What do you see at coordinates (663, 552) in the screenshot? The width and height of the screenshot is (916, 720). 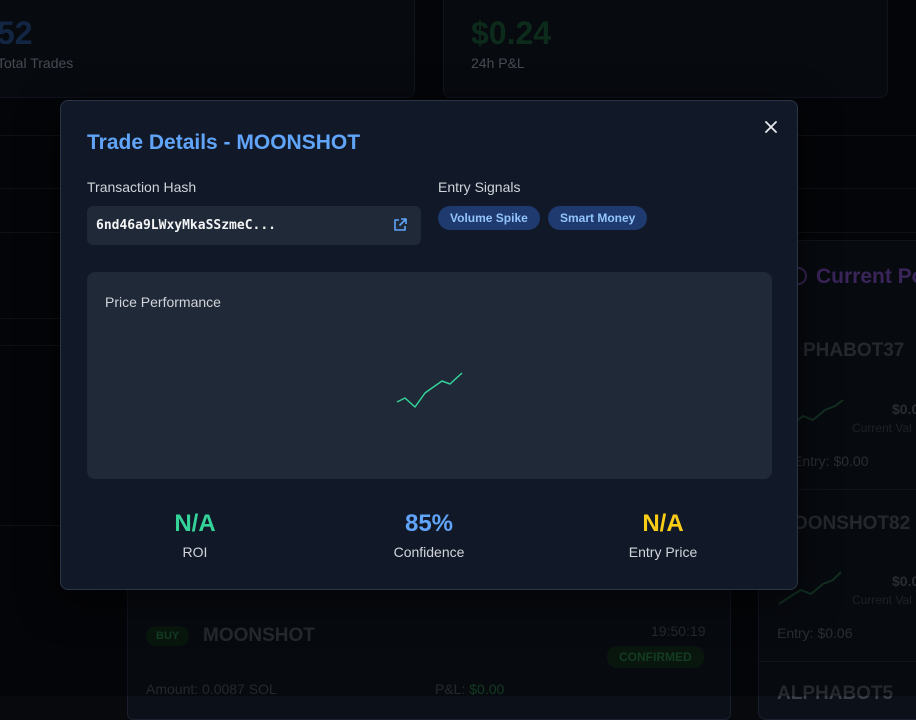 I see `metric-entry-price-label: Entry Price` at bounding box center [663, 552].